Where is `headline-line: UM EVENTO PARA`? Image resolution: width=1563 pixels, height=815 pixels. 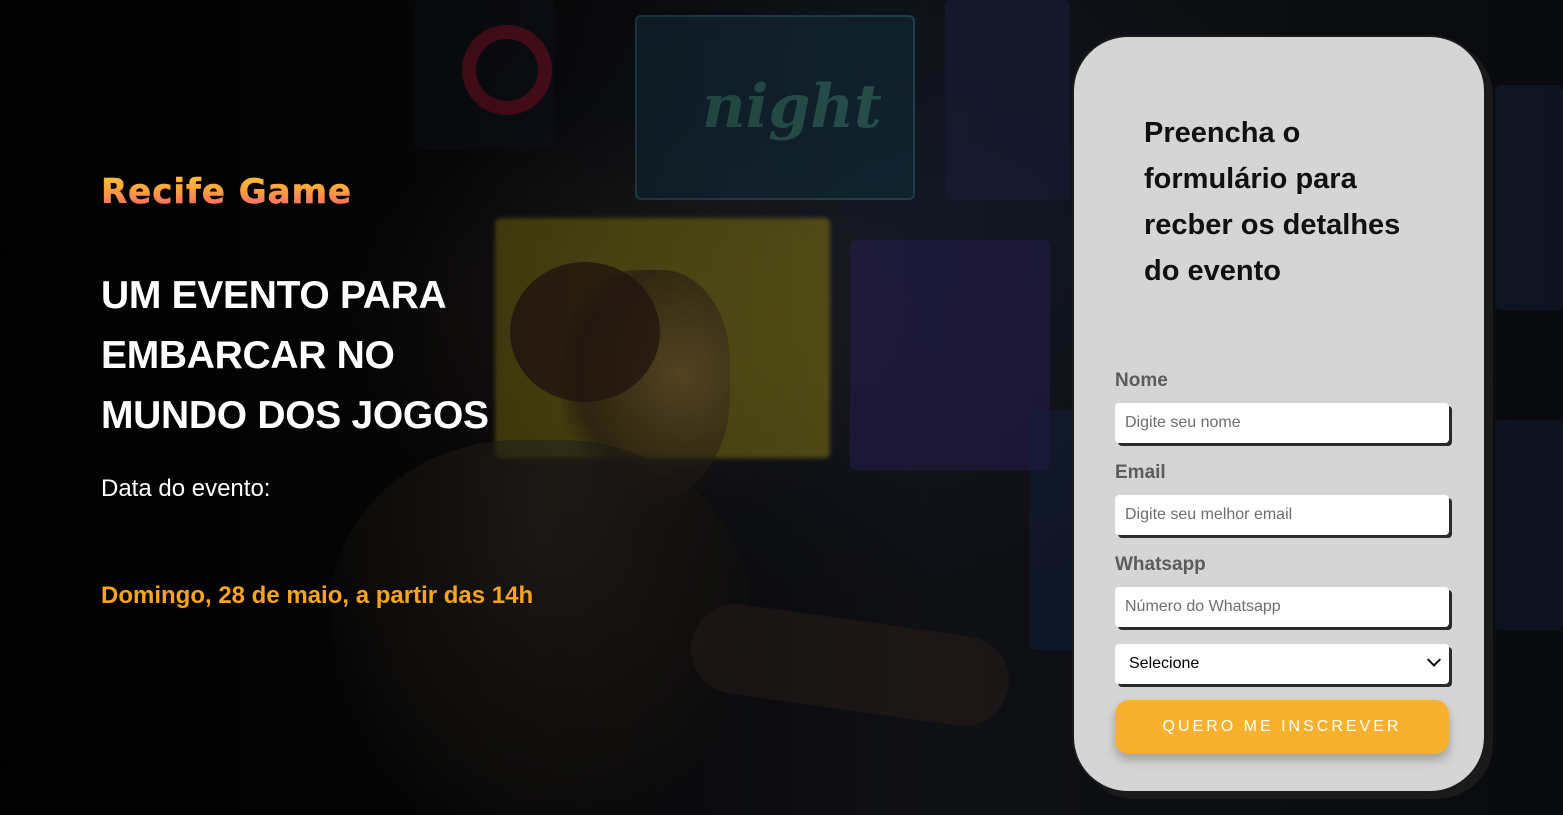 headline-line: UM EVENTO PARA is located at coordinates (274, 295).